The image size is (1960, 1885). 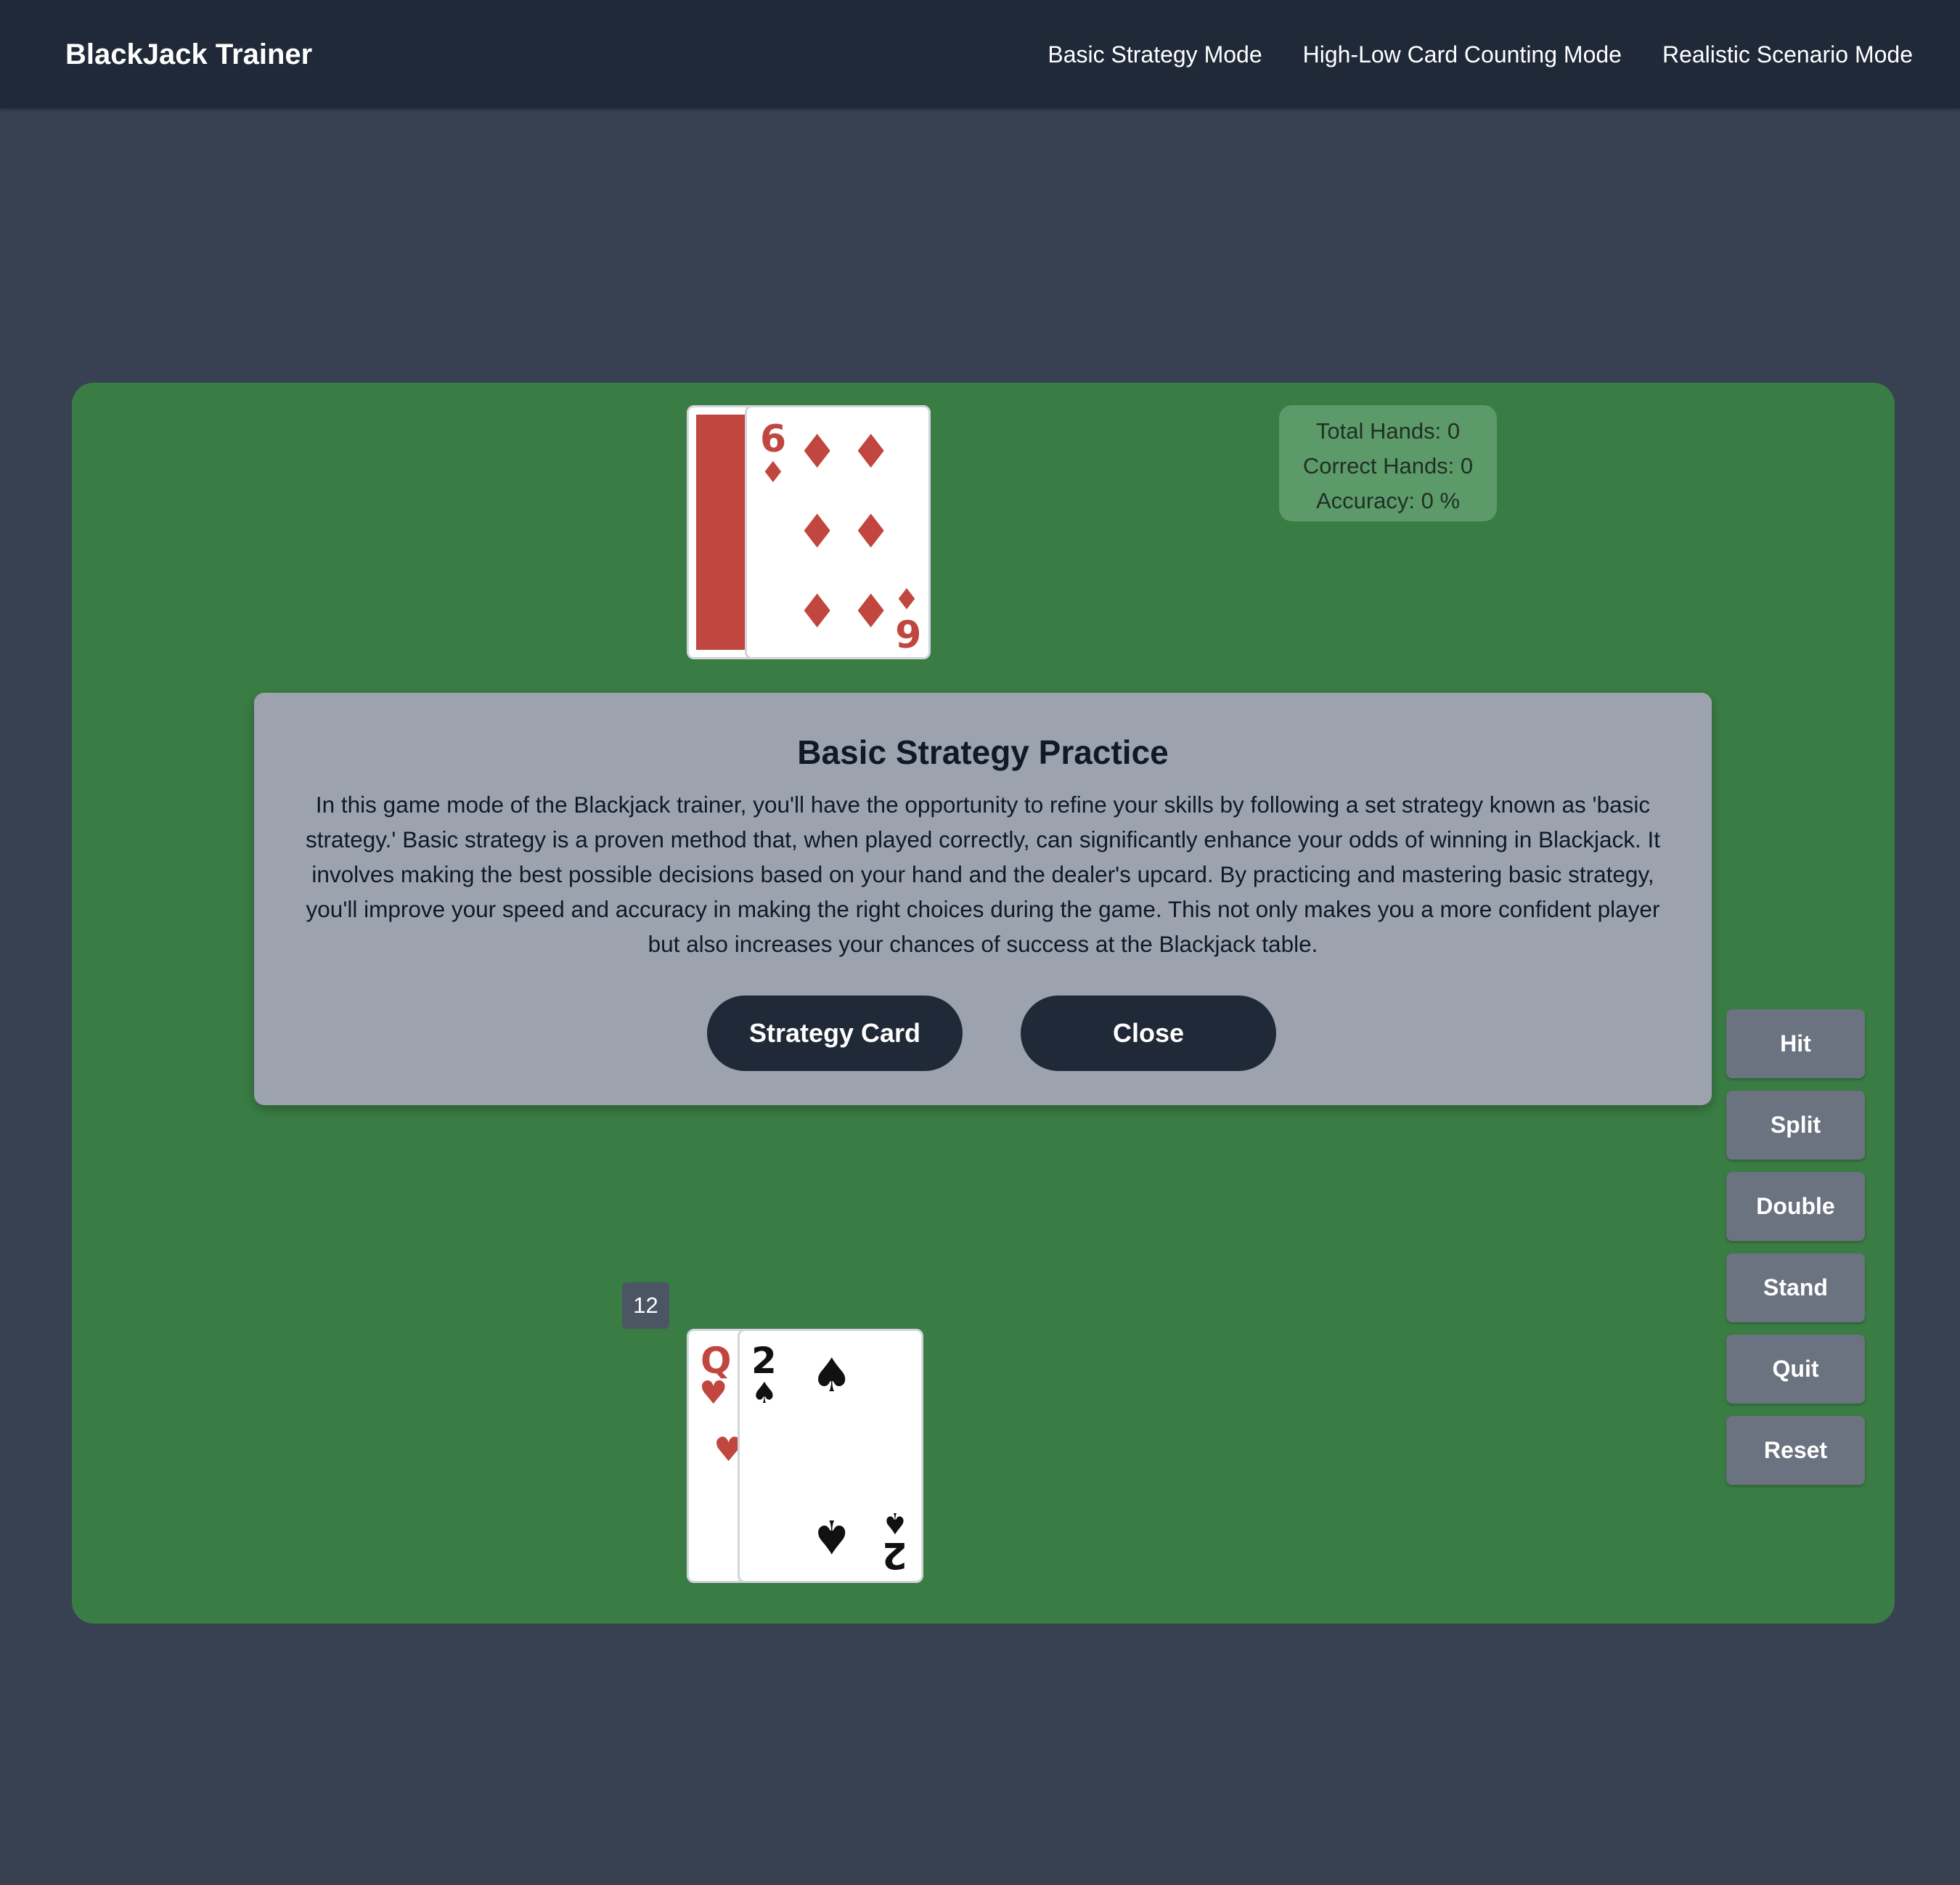 What do you see at coordinates (714, 1393) in the screenshot?
I see `heart-suit-icon: ♥` at bounding box center [714, 1393].